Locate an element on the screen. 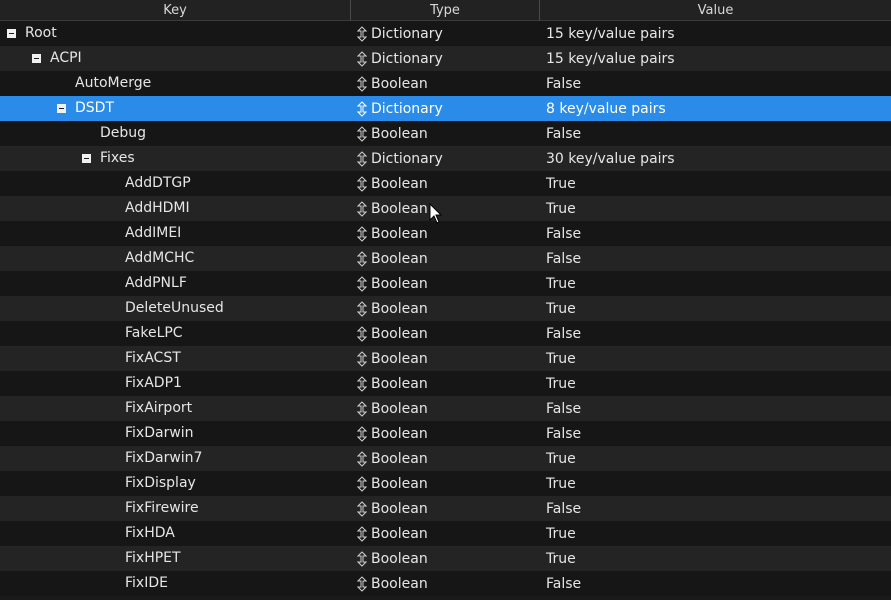 Image resolution: width=891 pixels, height=600 pixels. key-cell: AddHDMI is located at coordinates (175, 208).